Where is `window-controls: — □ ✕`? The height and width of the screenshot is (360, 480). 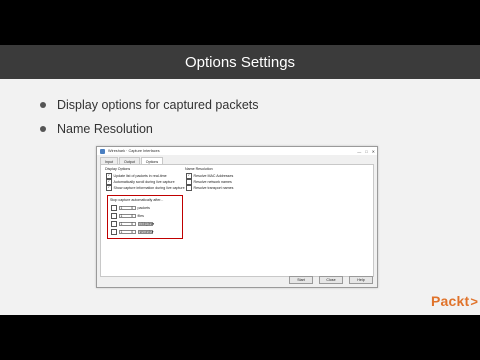
window-controls: — □ ✕ is located at coordinates (366, 151).